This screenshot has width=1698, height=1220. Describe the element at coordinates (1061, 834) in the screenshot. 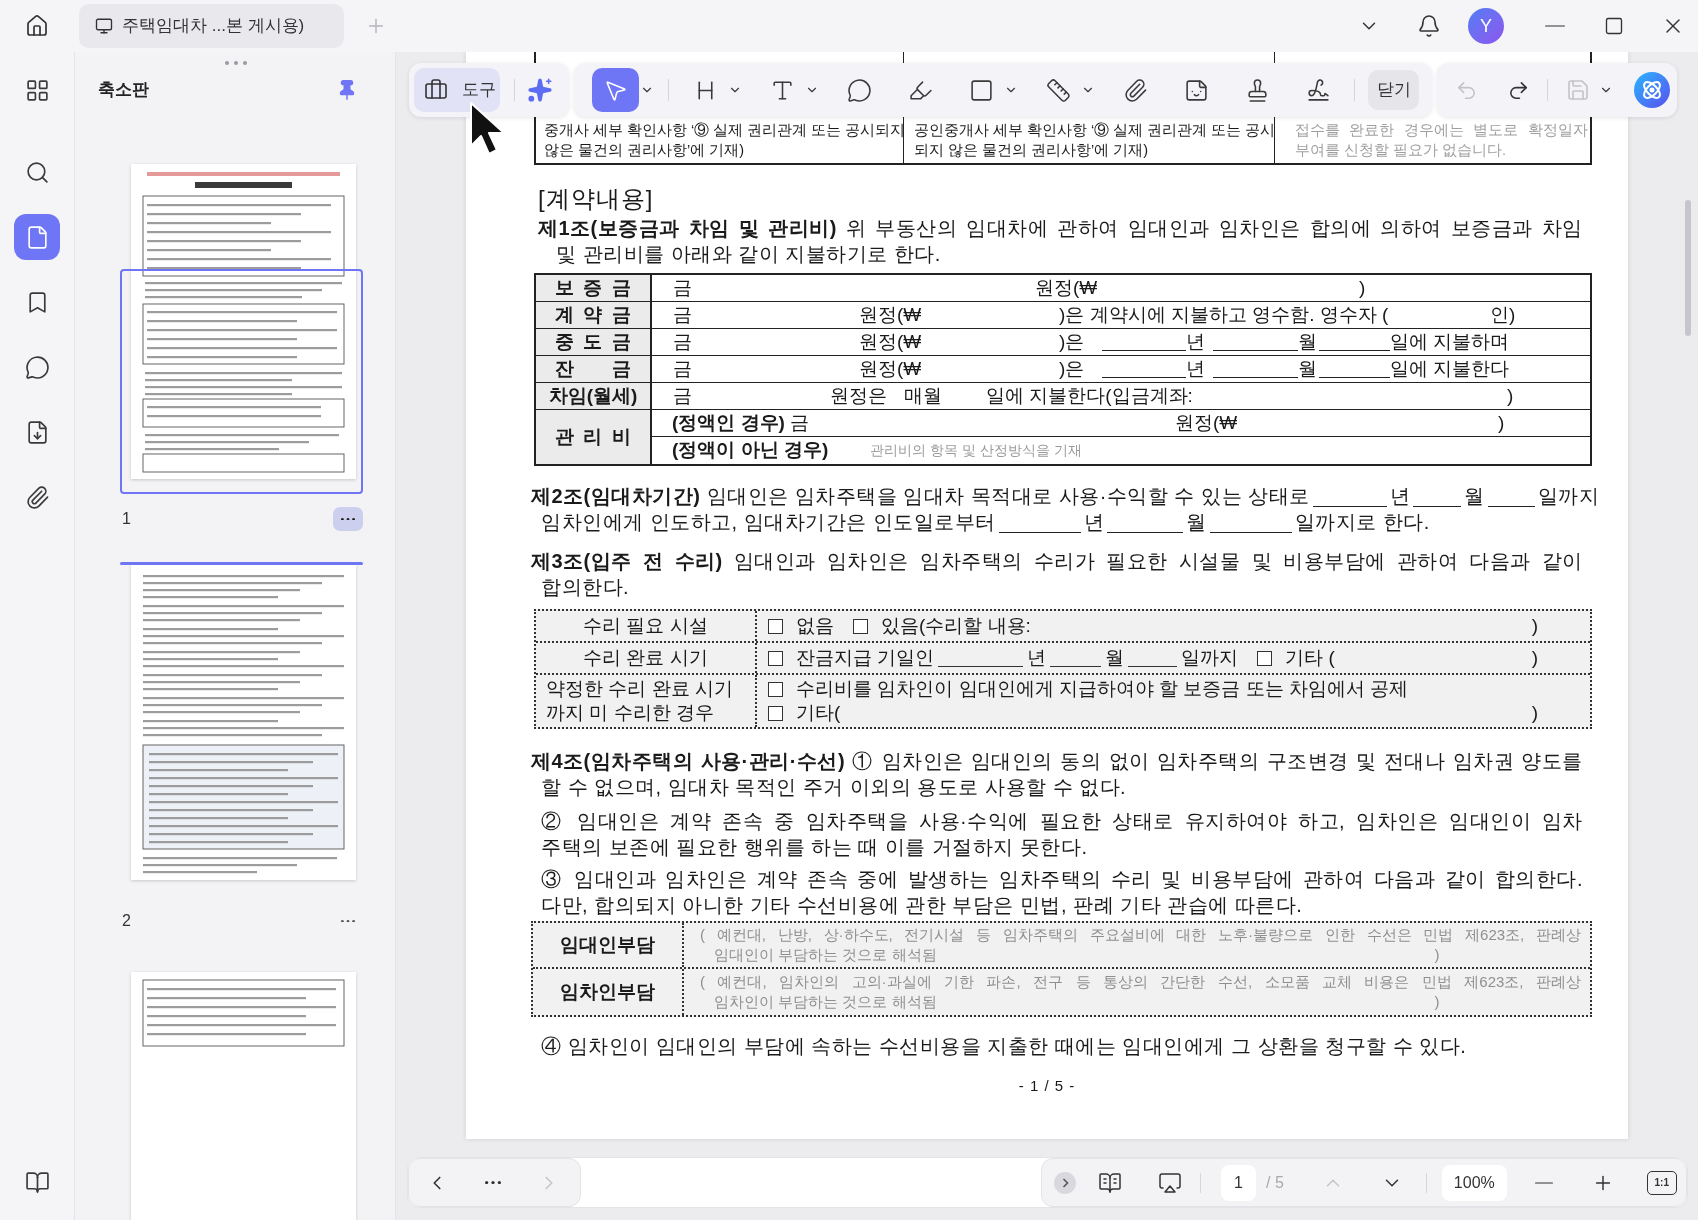

I see `article-paragraph: ② 임대인은 계약 존속 중 임차주택을 사용·수익에 필요한 상태로 유지하여야 하고, 임차인은 임대인이 임차 주택의 보존에 필요한 행위를 하는 때 이를 거절하지 못한다.` at that location.